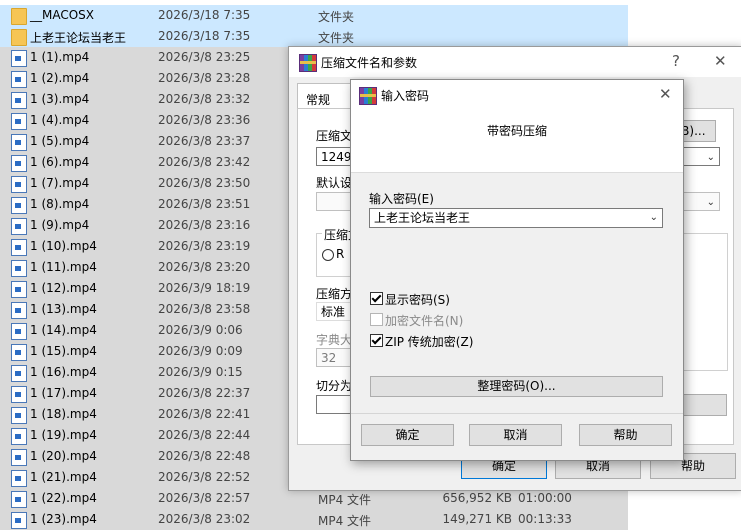 The height and width of the screenshot is (530, 741). What do you see at coordinates (334, 136) in the screenshot?
I see `archive-name-label: 压缩文` at bounding box center [334, 136].